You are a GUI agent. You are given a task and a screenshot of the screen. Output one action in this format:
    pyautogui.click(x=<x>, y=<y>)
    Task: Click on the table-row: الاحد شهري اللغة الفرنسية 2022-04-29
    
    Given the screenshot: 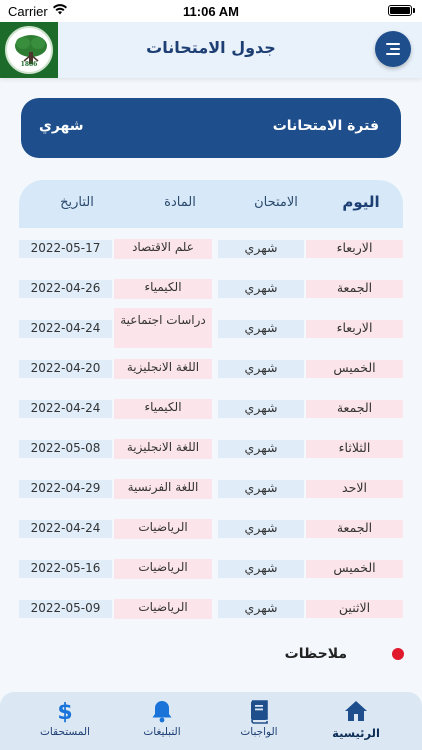 What is the action you would take?
    pyautogui.click(x=211, y=488)
    